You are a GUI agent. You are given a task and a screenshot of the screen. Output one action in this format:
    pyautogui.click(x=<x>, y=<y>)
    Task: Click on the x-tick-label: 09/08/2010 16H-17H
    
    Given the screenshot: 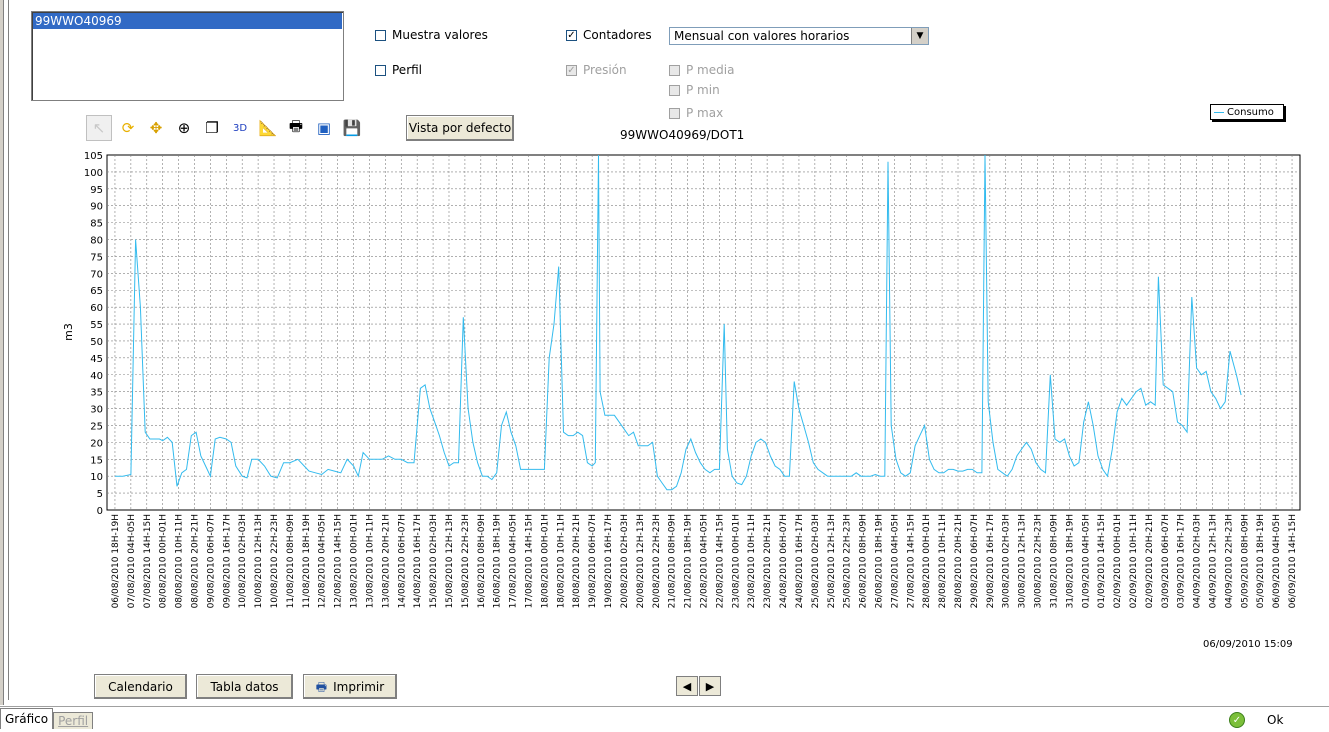 What is the action you would take?
    pyautogui.click(x=227, y=561)
    